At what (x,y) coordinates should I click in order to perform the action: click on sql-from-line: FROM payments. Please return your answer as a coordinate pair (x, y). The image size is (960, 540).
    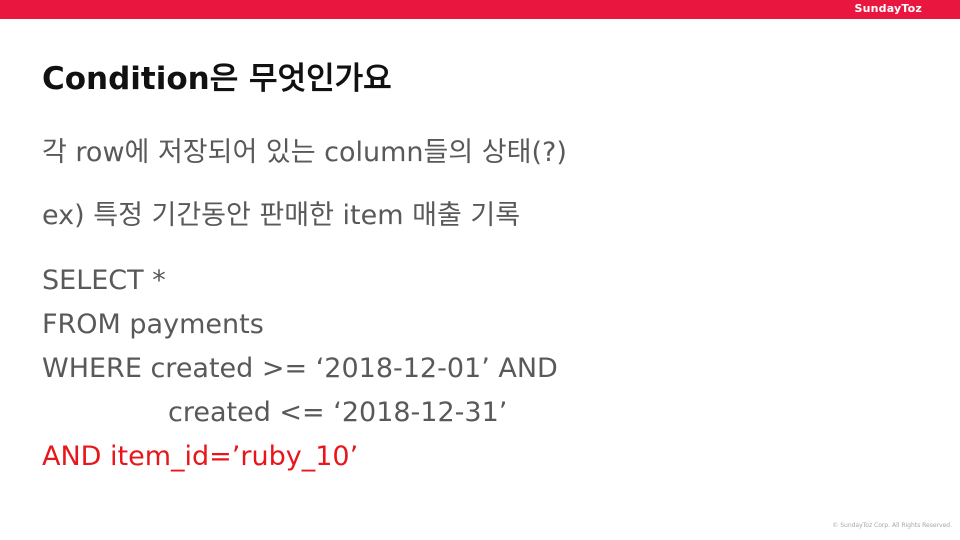
    Looking at the image, I should click on (153, 324).